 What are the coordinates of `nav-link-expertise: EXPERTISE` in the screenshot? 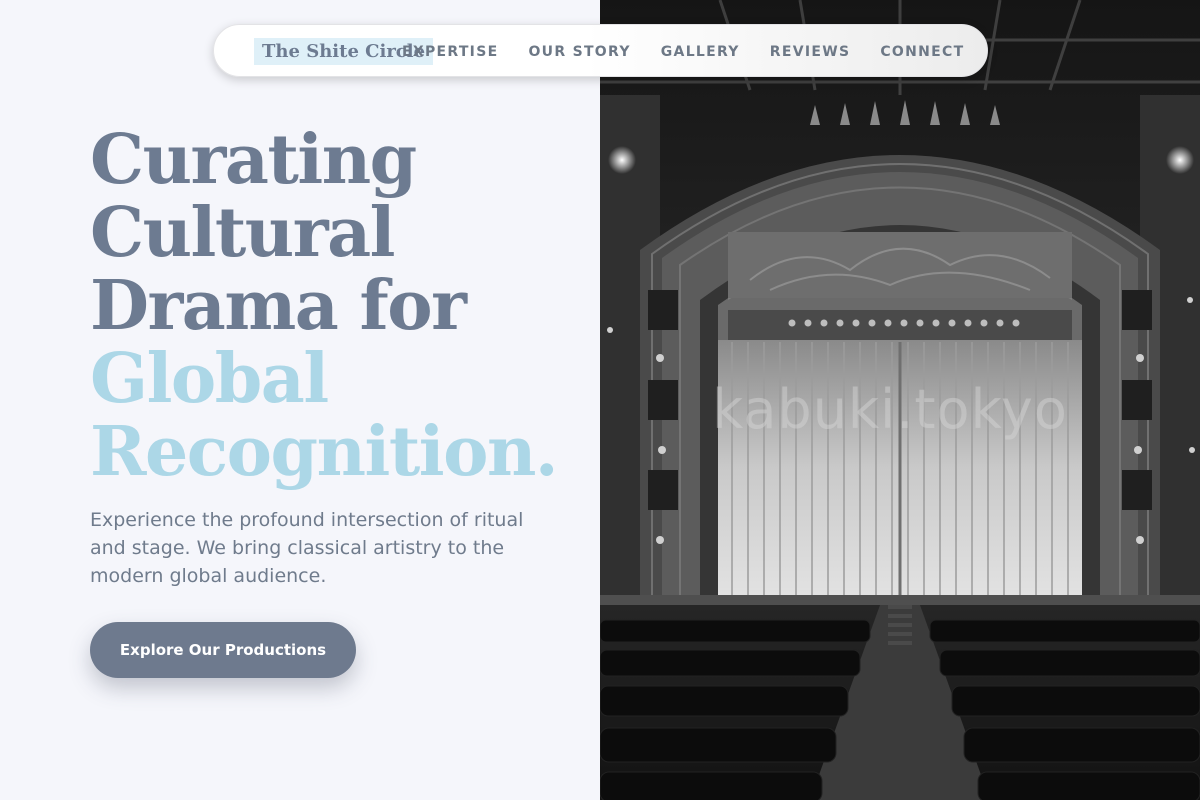 It's located at (450, 52).